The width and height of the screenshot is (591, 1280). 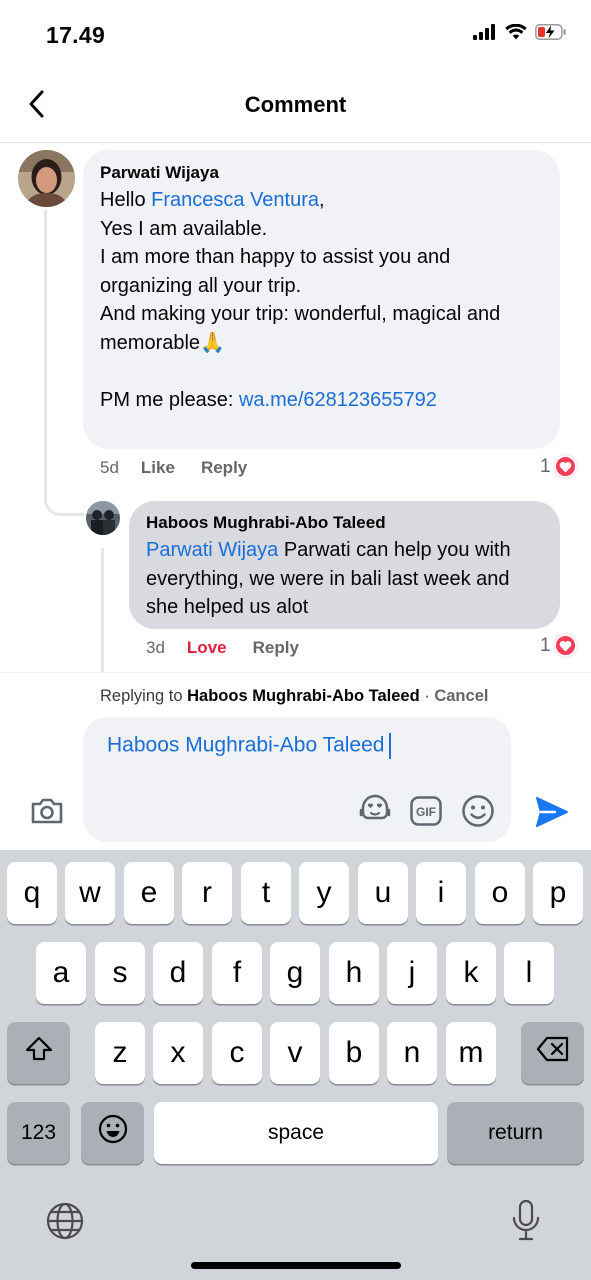 I want to click on key: u, so click(x=383, y=893).